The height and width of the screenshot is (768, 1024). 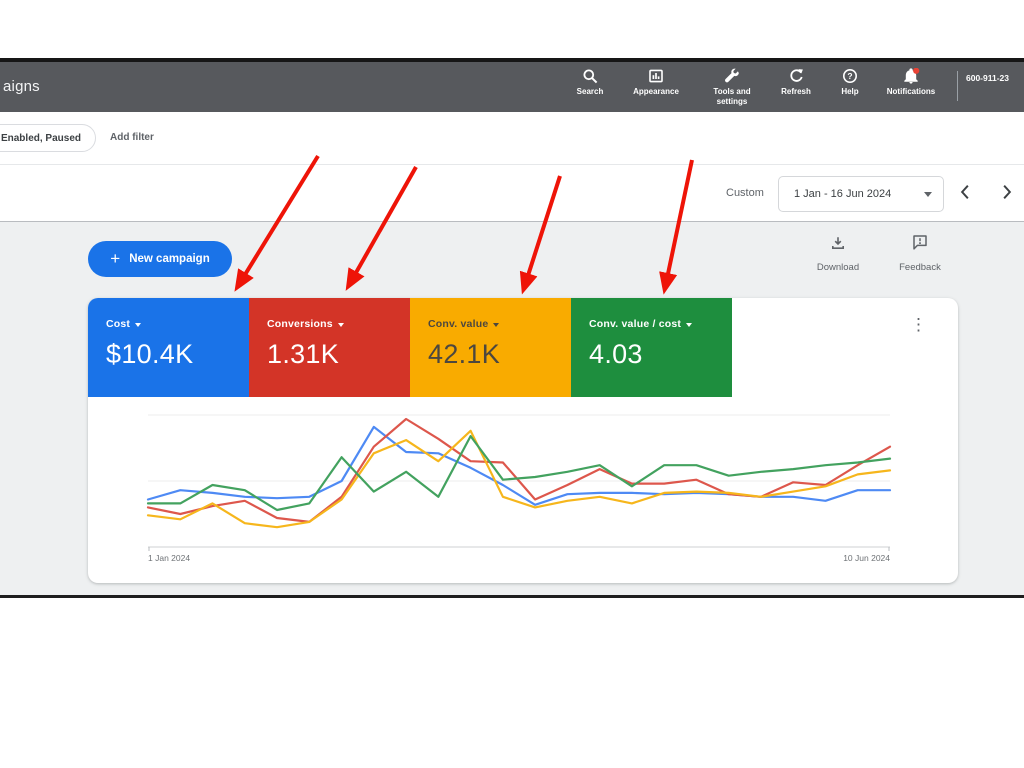 I want to click on new-campaign-label: New campaign, so click(x=169, y=259).